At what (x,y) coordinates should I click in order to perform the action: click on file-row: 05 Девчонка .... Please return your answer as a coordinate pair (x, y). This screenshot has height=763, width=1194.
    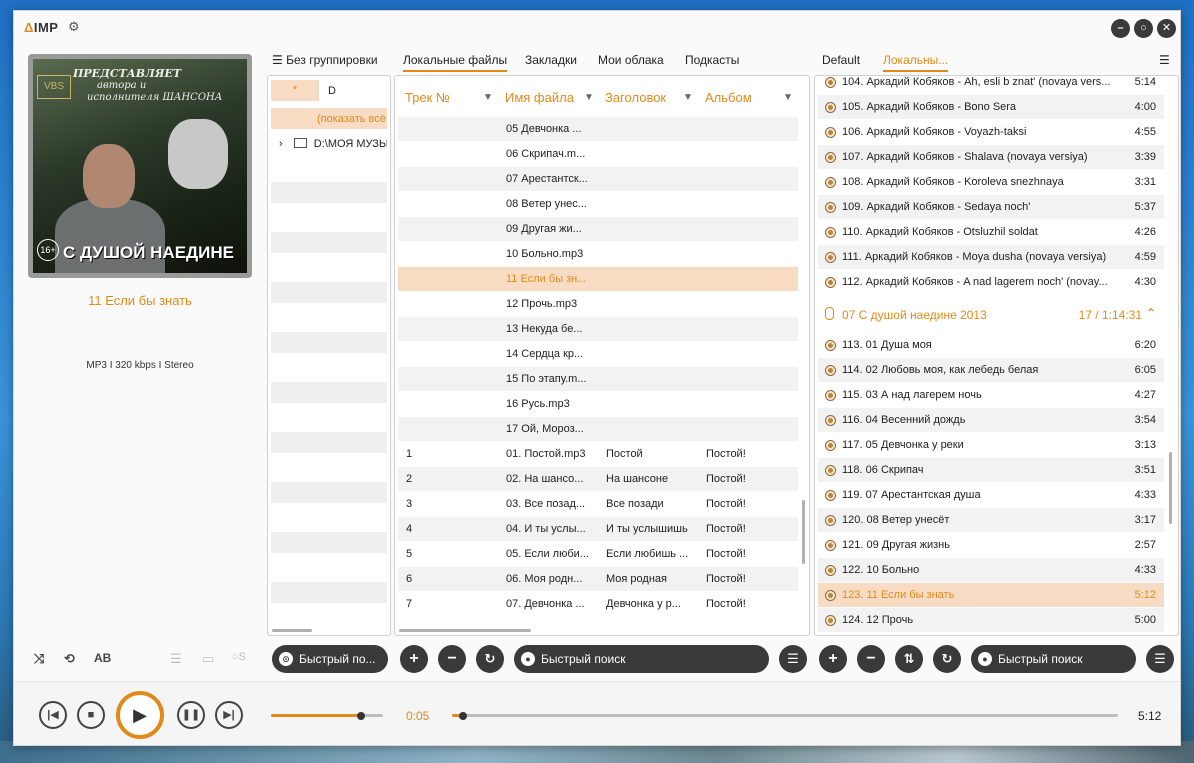
    Looking at the image, I should click on (598, 129).